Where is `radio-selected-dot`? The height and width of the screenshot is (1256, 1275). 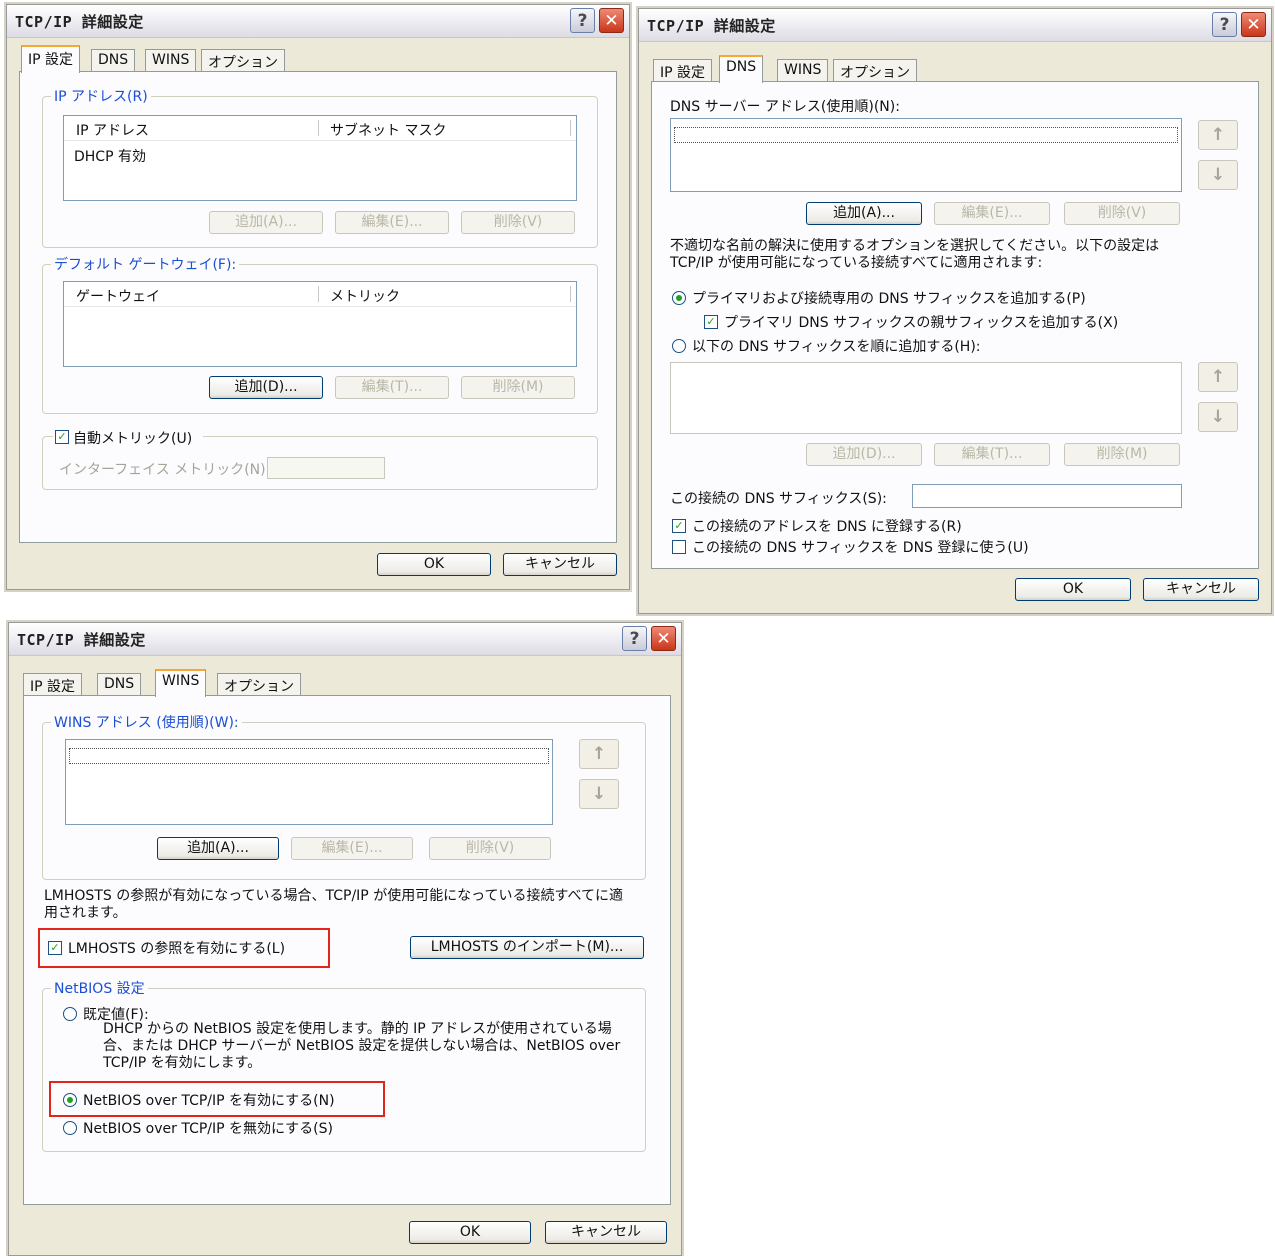
radio-selected-dot is located at coordinates (679, 298).